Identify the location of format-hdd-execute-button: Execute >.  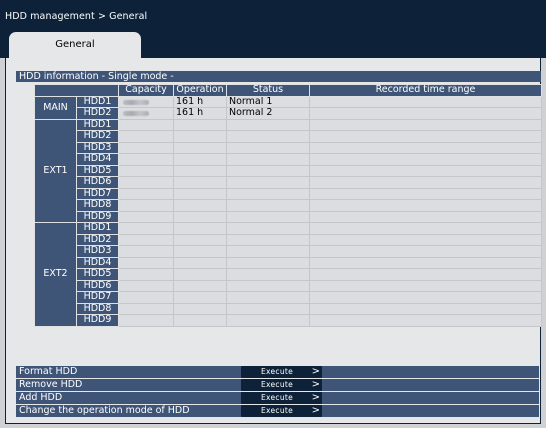
(281, 372).